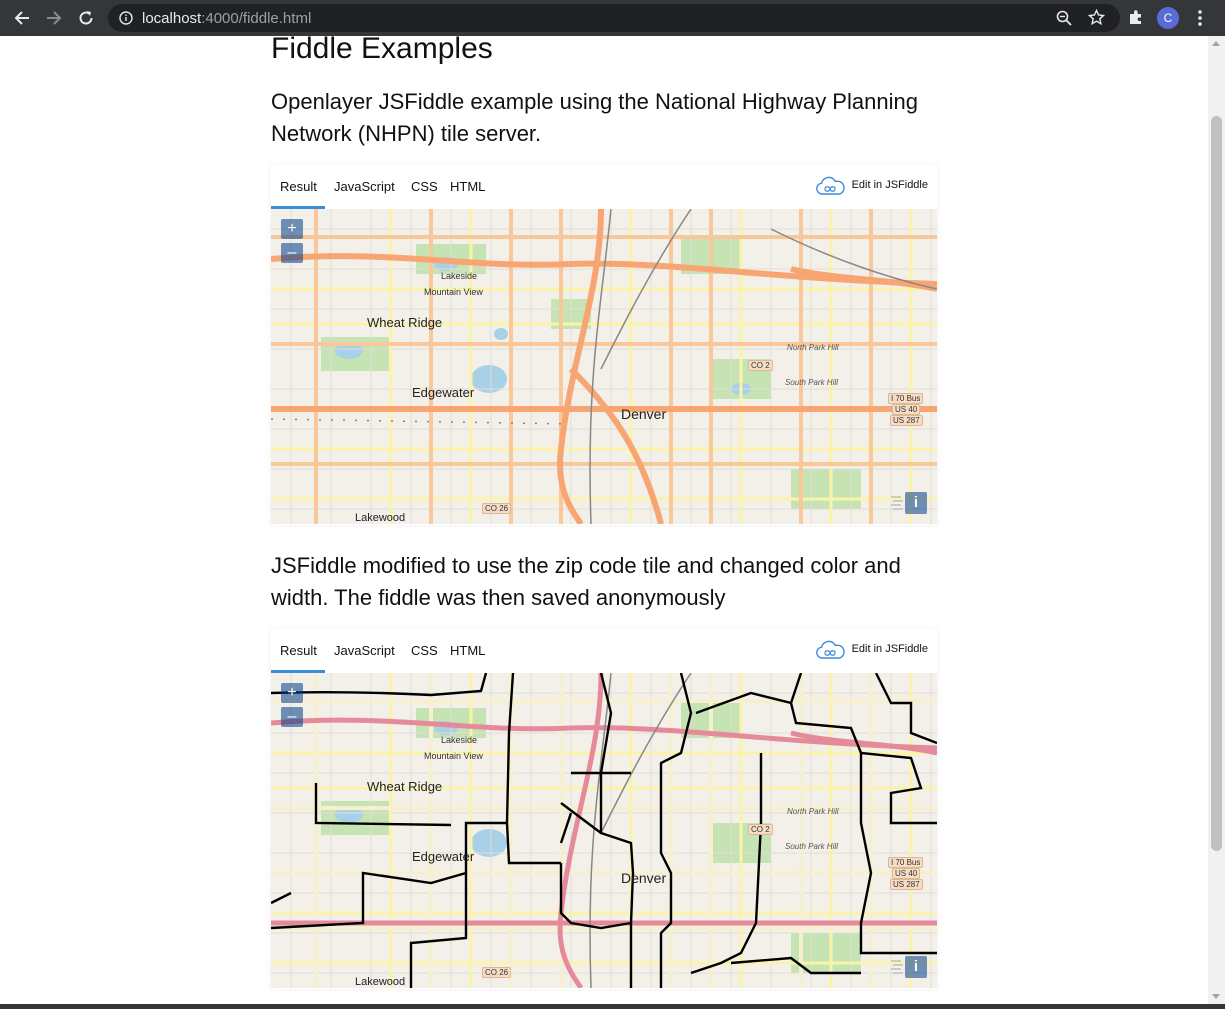  I want to click on forward-icon, so click(54, 18).